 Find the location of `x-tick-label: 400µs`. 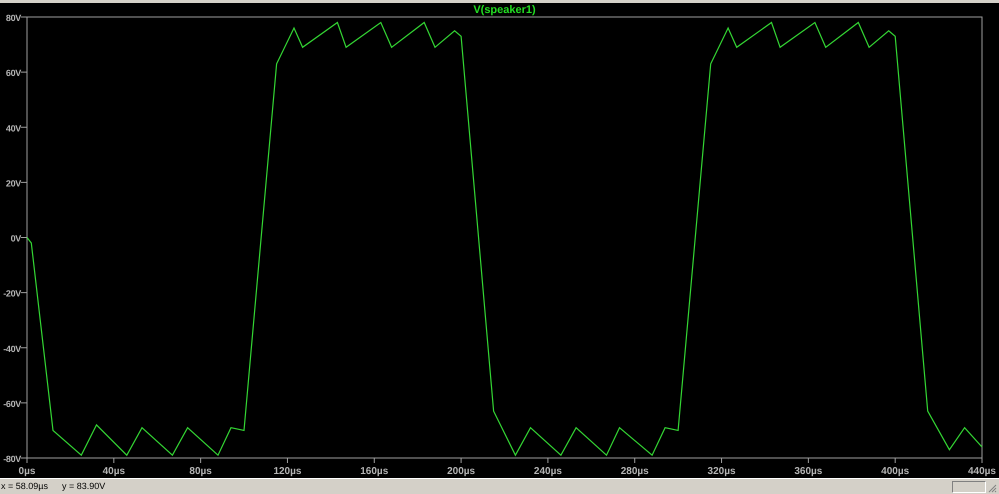

x-tick-label: 400µs is located at coordinates (895, 471).